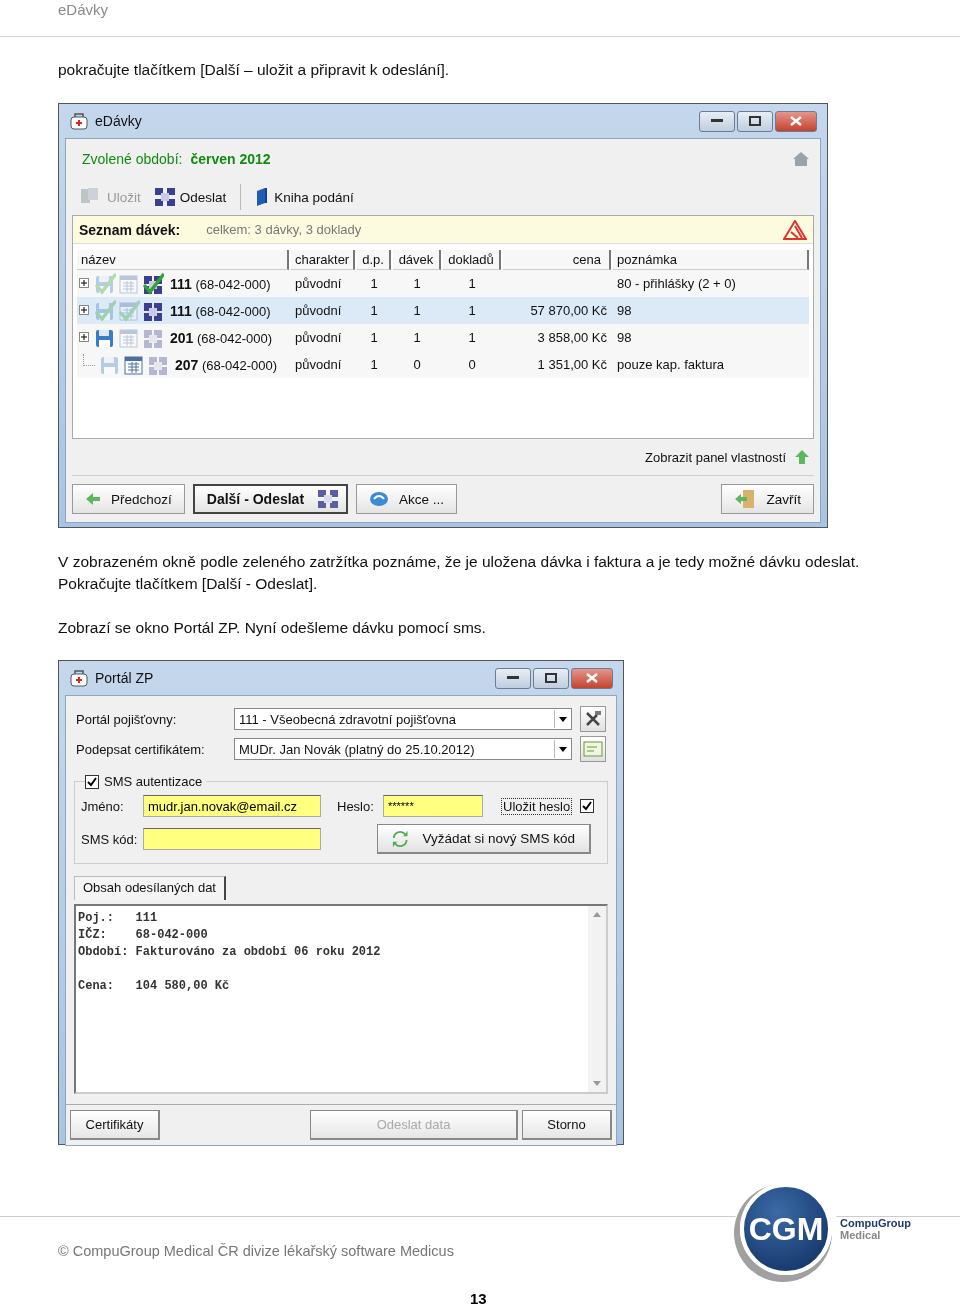 Image resolution: width=960 pixels, height=1307 pixels. Describe the element at coordinates (103, 806) in the screenshot. I see `field-label: Jméno:` at that location.